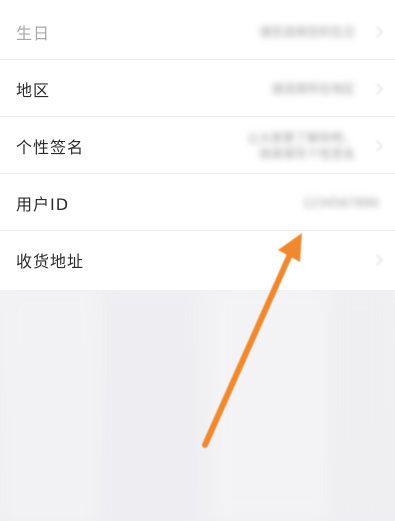  Describe the element at coordinates (50, 261) in the screenshot. I see `row-label: 收货地址` at that location.